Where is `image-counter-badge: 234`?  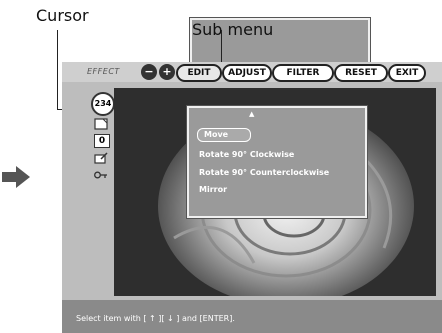
image-counter-badge: 234 is located at coordinates (103, 104).